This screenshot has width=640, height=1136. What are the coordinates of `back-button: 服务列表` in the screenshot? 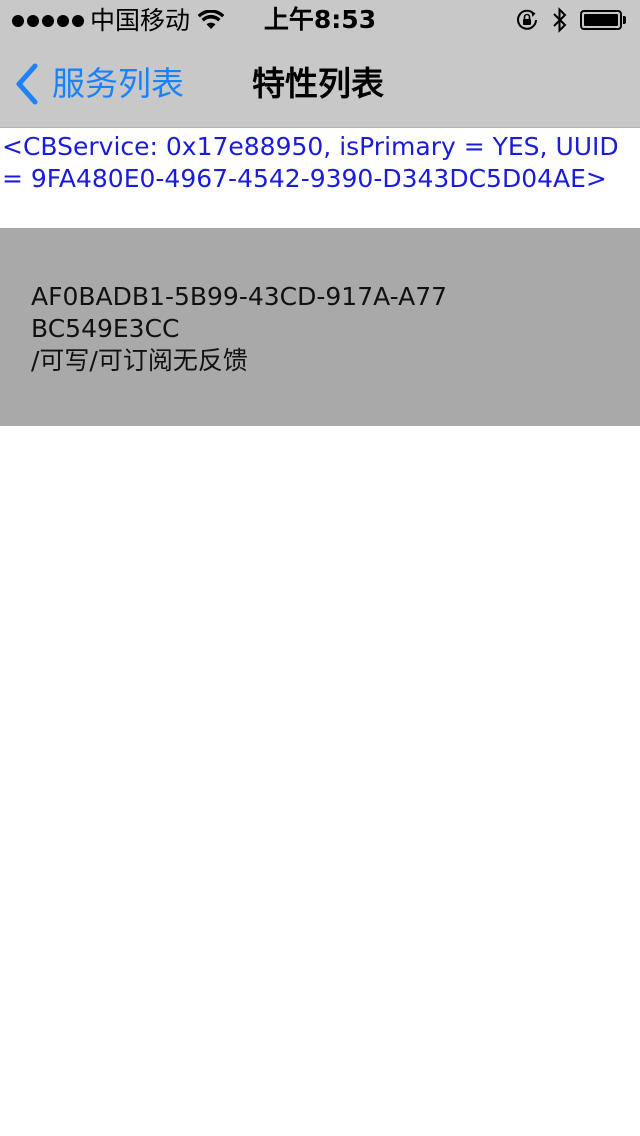 It's located at (99, 84).